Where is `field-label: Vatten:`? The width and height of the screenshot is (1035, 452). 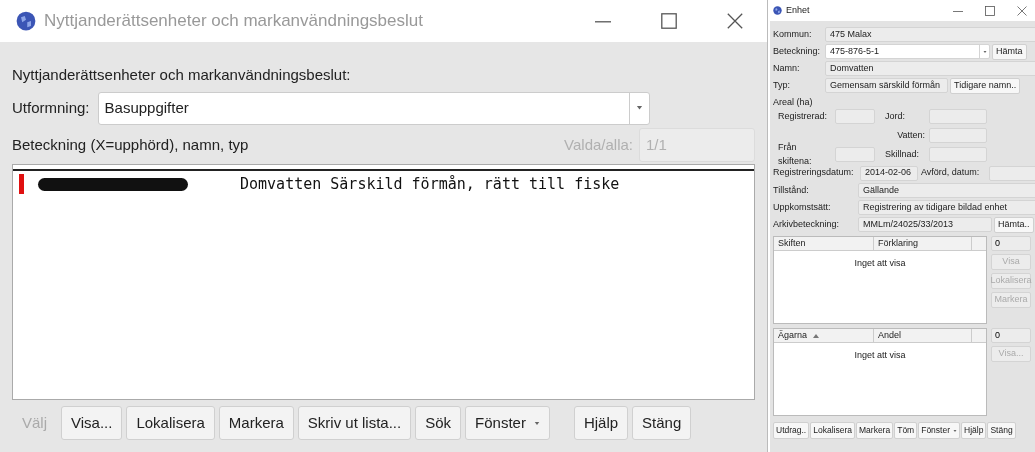 field-label: Vatten: is located at coordinates (910, 135).